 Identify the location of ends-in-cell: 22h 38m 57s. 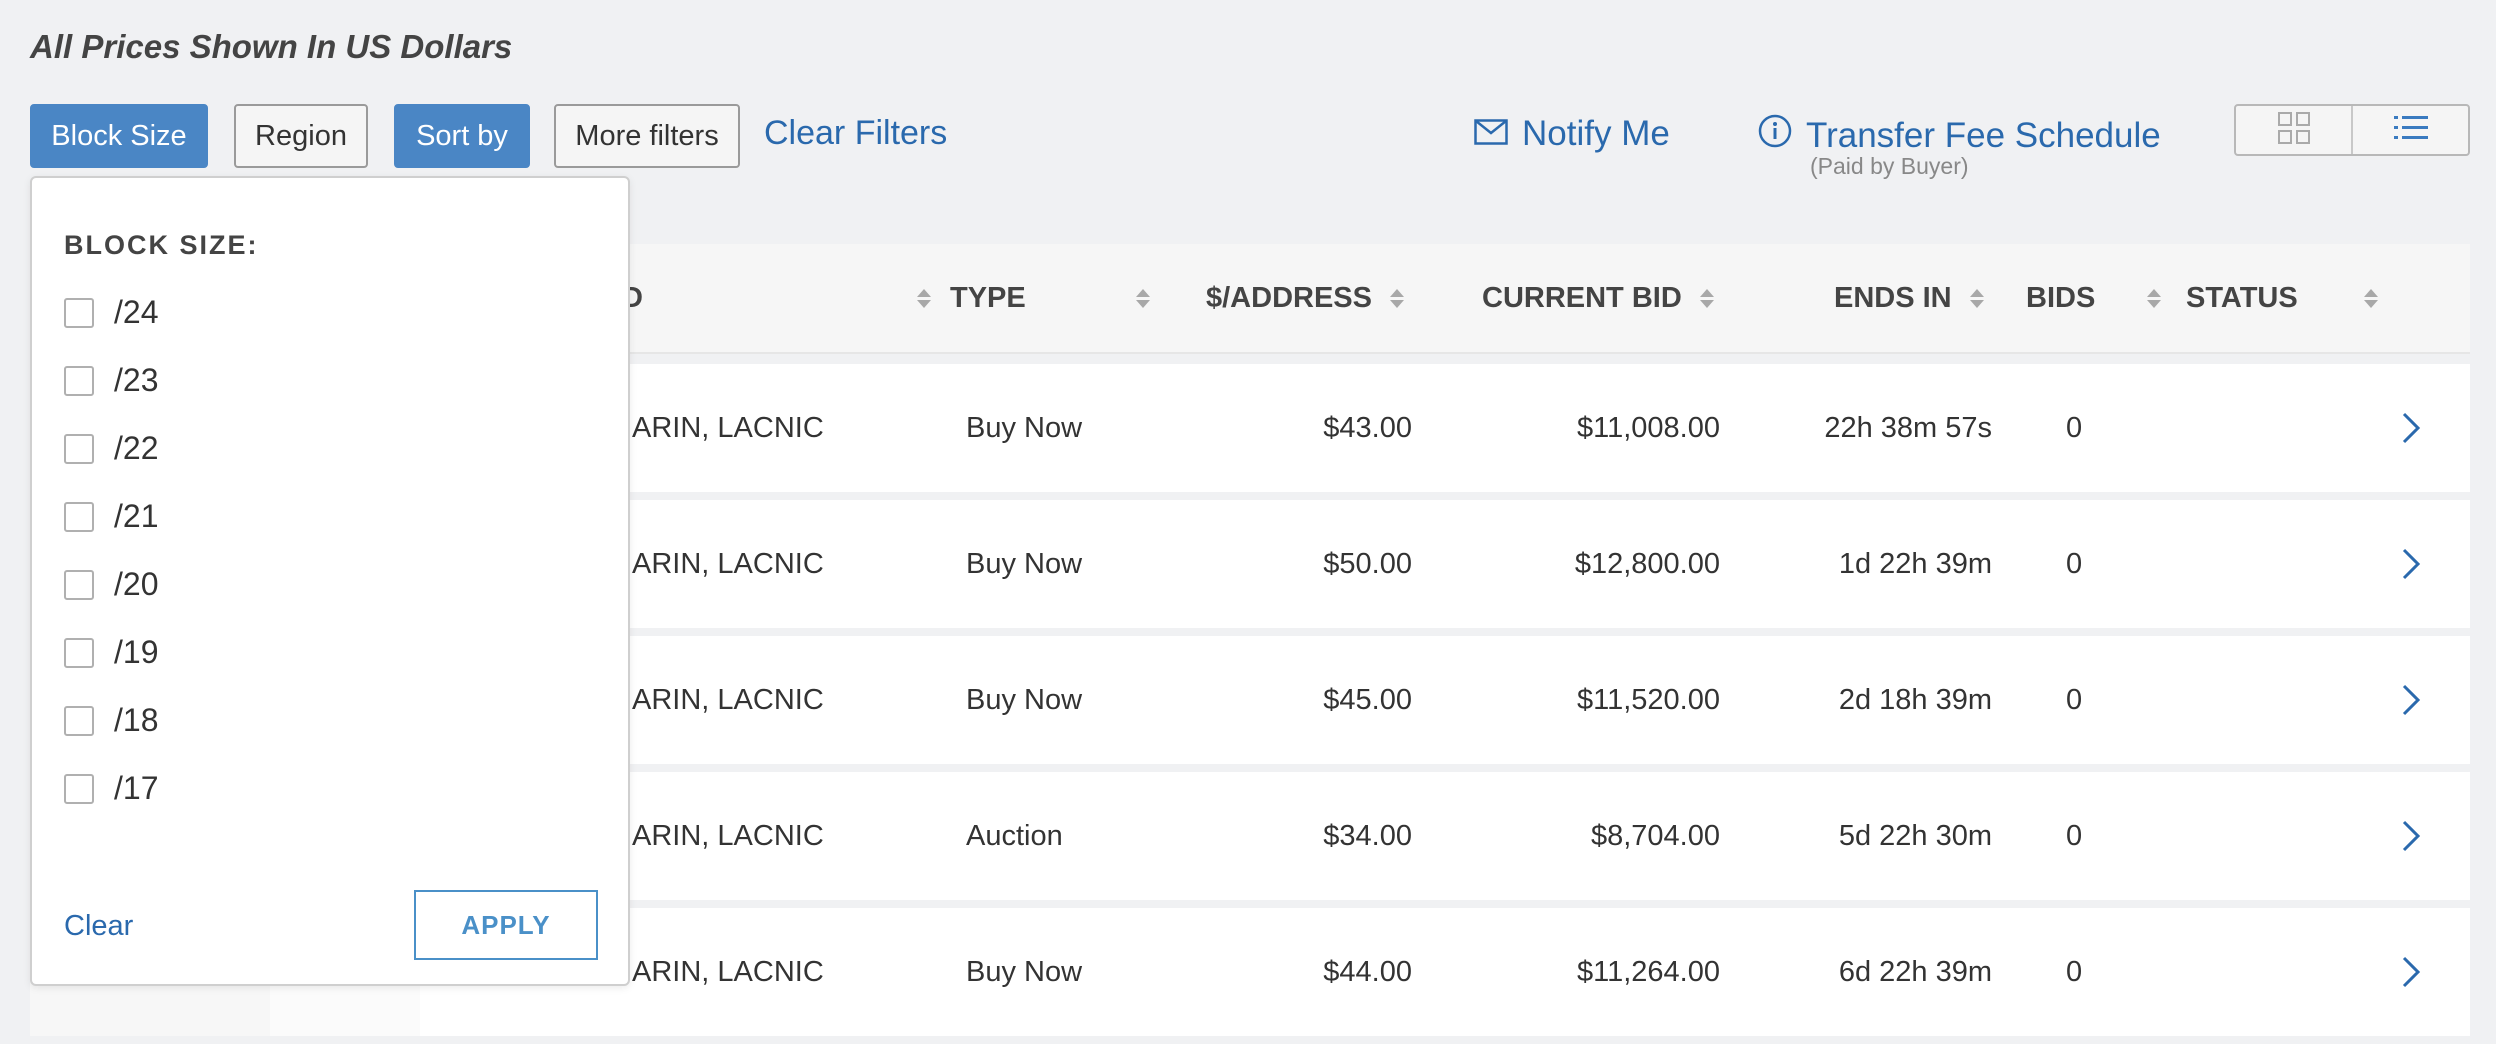
(1908, 427).